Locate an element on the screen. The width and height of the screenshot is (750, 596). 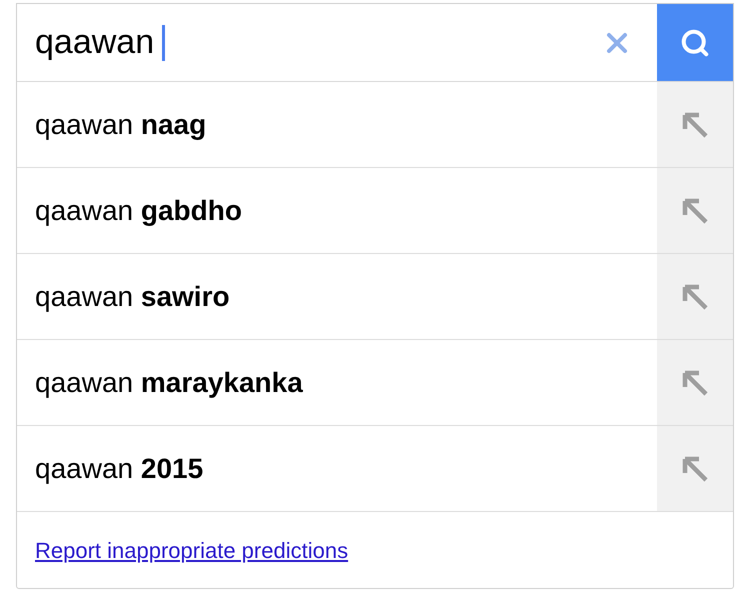
search-text: qaawan is located at coordinates (94, 42).